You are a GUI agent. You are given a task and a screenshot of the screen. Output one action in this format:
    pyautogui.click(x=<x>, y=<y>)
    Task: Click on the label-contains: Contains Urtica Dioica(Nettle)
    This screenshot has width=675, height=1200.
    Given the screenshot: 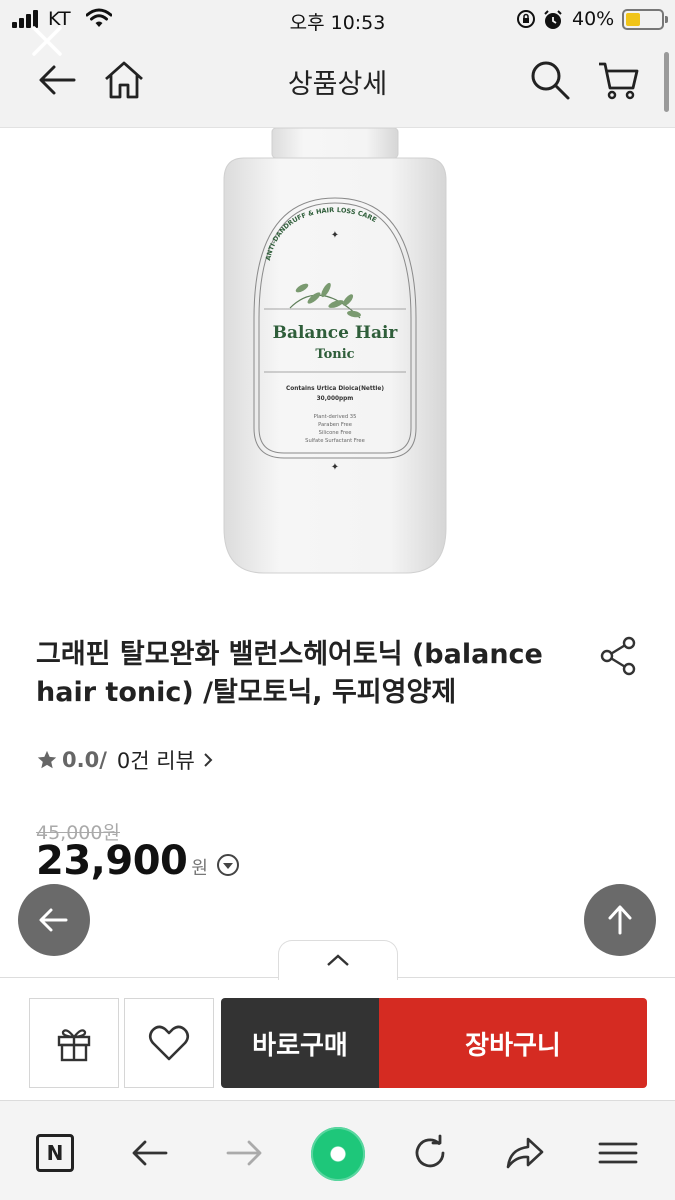 What is the action you would take?
    pyautogui.click(x=335, y=389)
    